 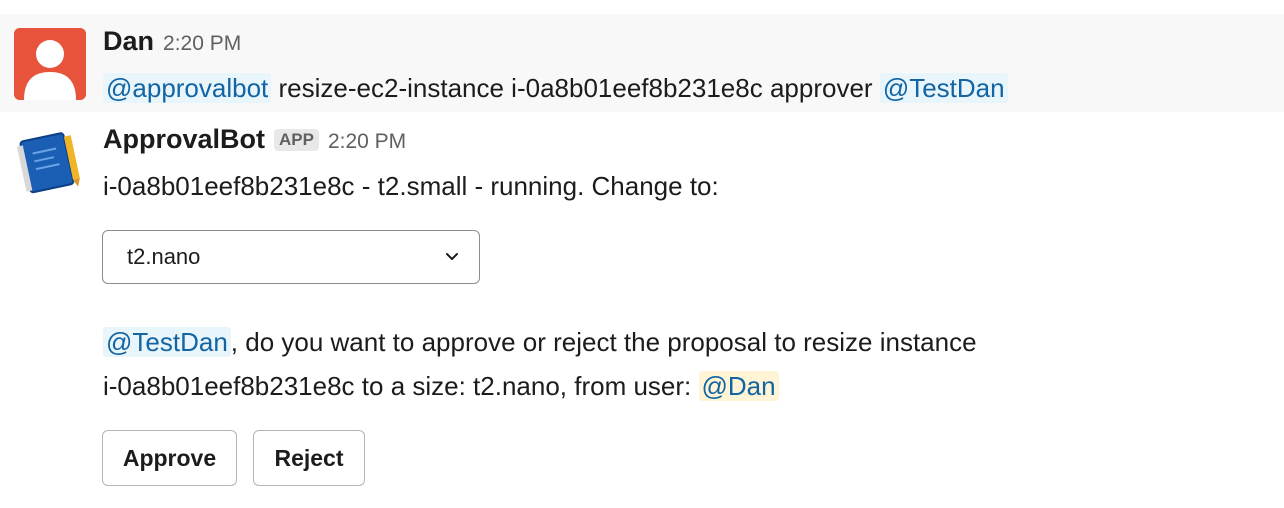 What do you see at coordinates (291, 257) in the screenshot?
I see `instance-size-select: t2.nano` at bounding box center [291, 257].